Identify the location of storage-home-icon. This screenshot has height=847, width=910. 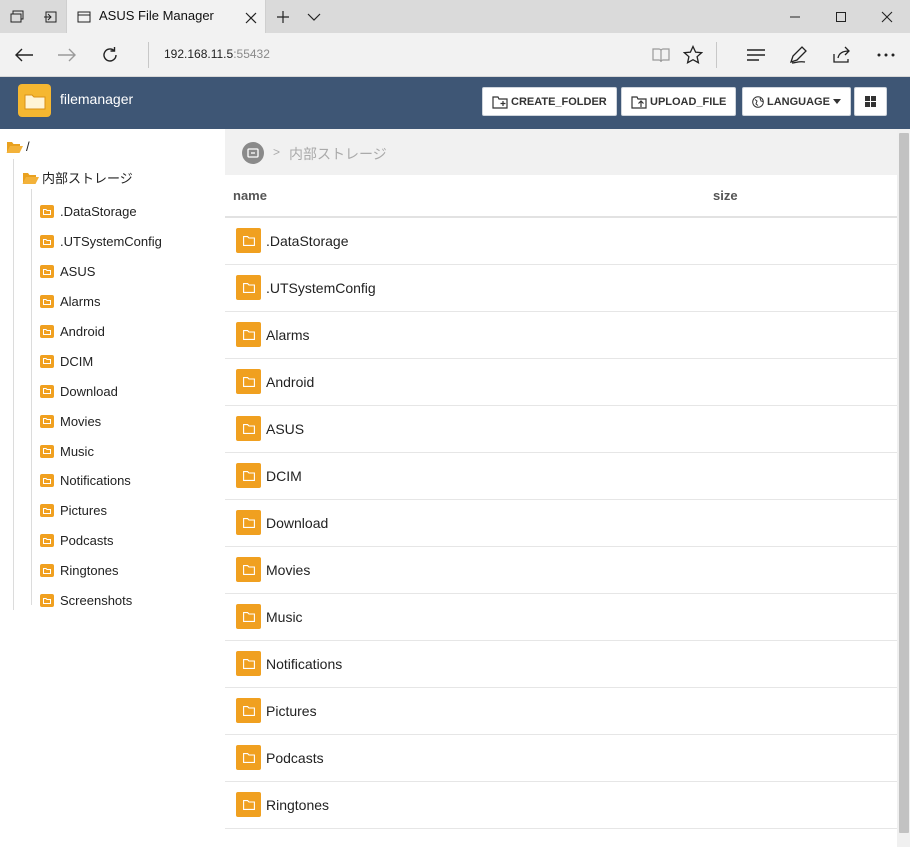
(253, 153).